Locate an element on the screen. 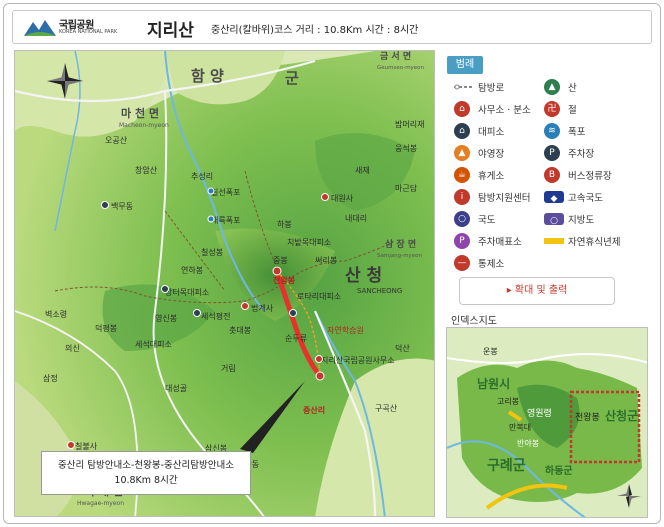 Image resolution: width=664 pixels, height=527 pixels. label-samjang: 삼 장 면 is located at coordinates (400, 244).